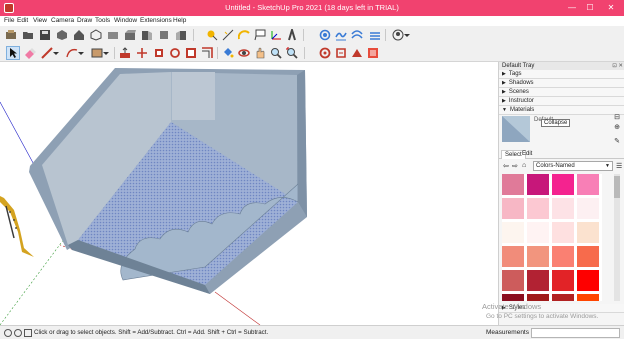  What do you see at coordinates (228, 53) in the screenshot?
I see `paint-bucket-icon` at bounding box center [228, 53].